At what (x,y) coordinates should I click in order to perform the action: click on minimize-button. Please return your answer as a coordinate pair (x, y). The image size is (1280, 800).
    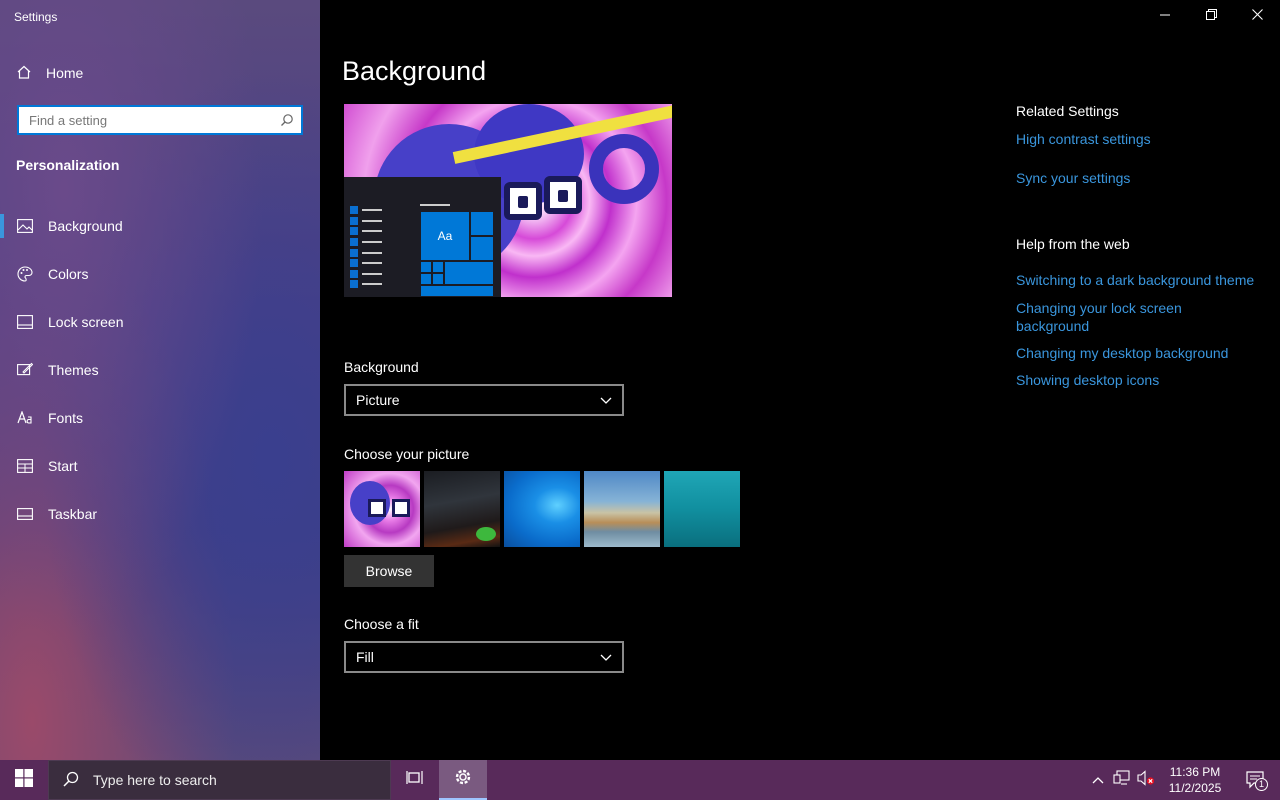
    Looking at the image, I should click on (1165, 16).